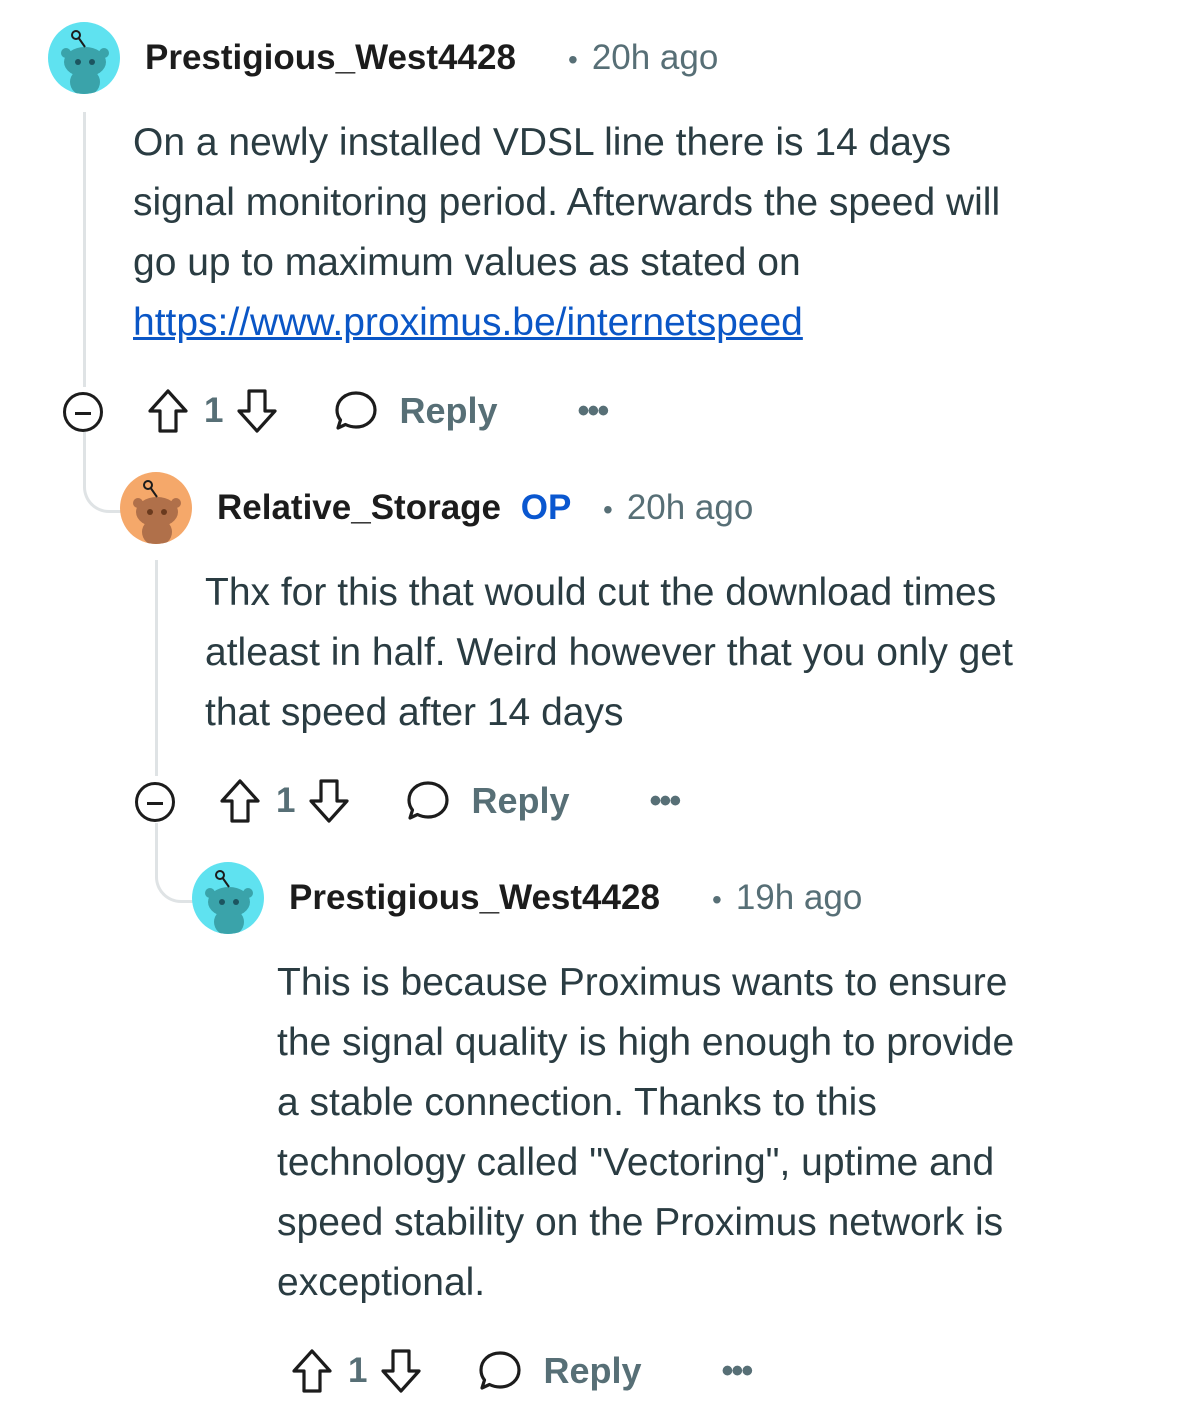  Describe the element at coordinates (381, 1282) in the screenshot. I see `comment-line: exceptional.` at that location.